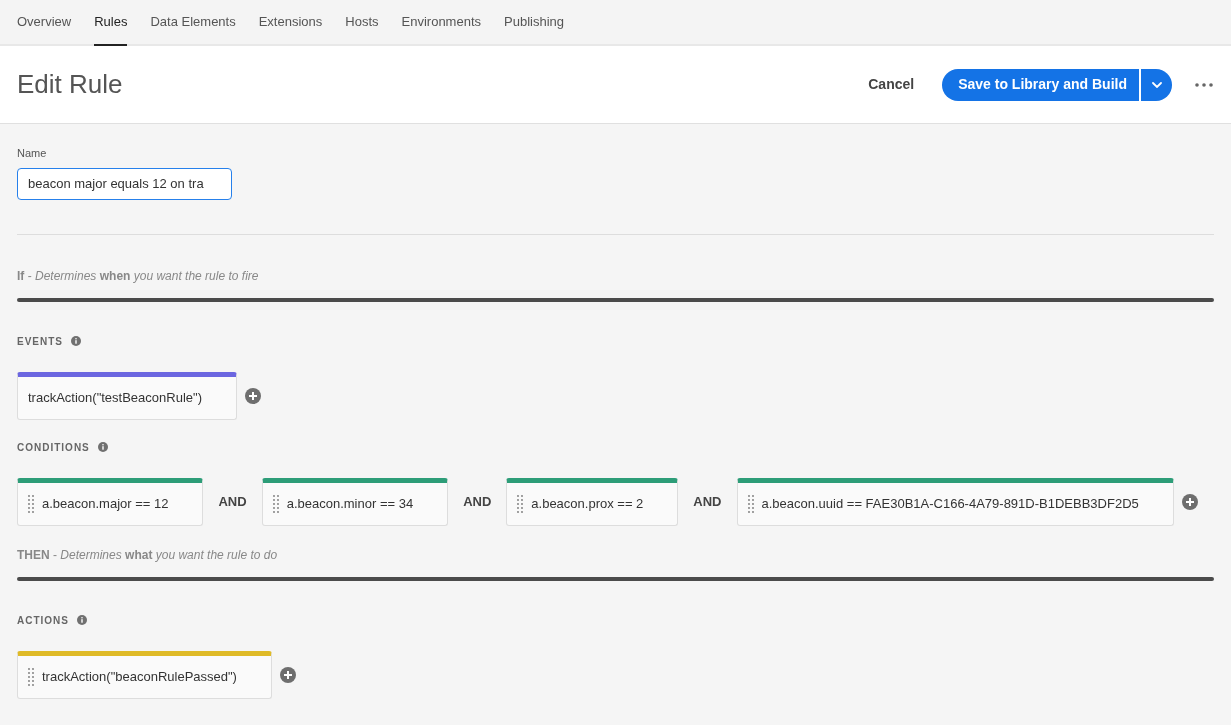 Image resolution: width=1231 pixels, height=725 pixels. What do you see at coordinates (43, 620) in the screenshot?
I see `group-label: ACTIONS` at bounding box center [43, 620].